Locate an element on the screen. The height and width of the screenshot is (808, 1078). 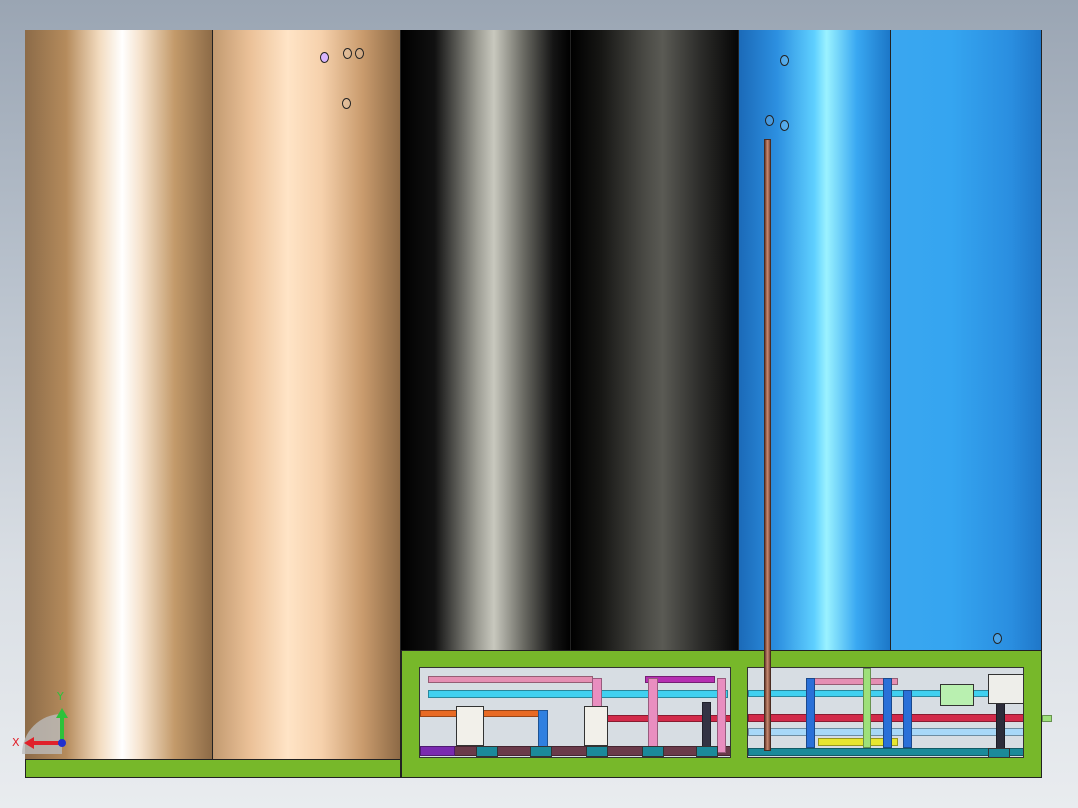
y-axis-label: Y is located at coordinates (60, 696).